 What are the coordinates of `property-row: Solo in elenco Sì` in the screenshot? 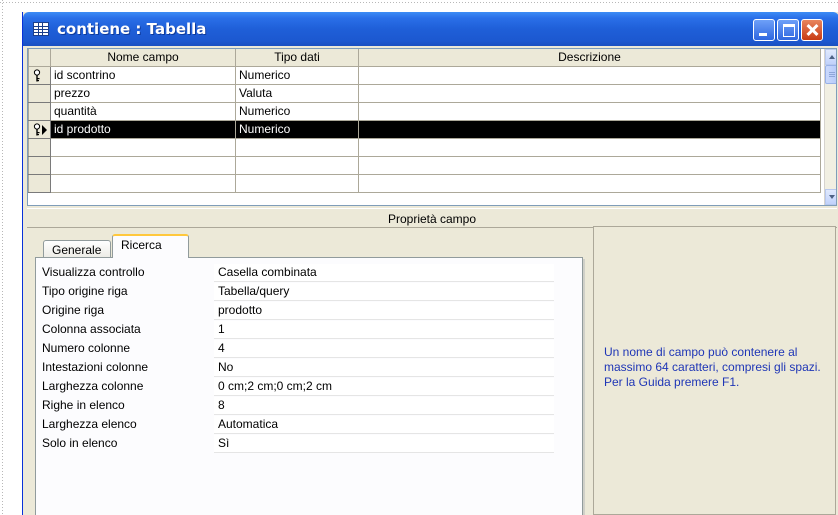 It's located at (298, 444).